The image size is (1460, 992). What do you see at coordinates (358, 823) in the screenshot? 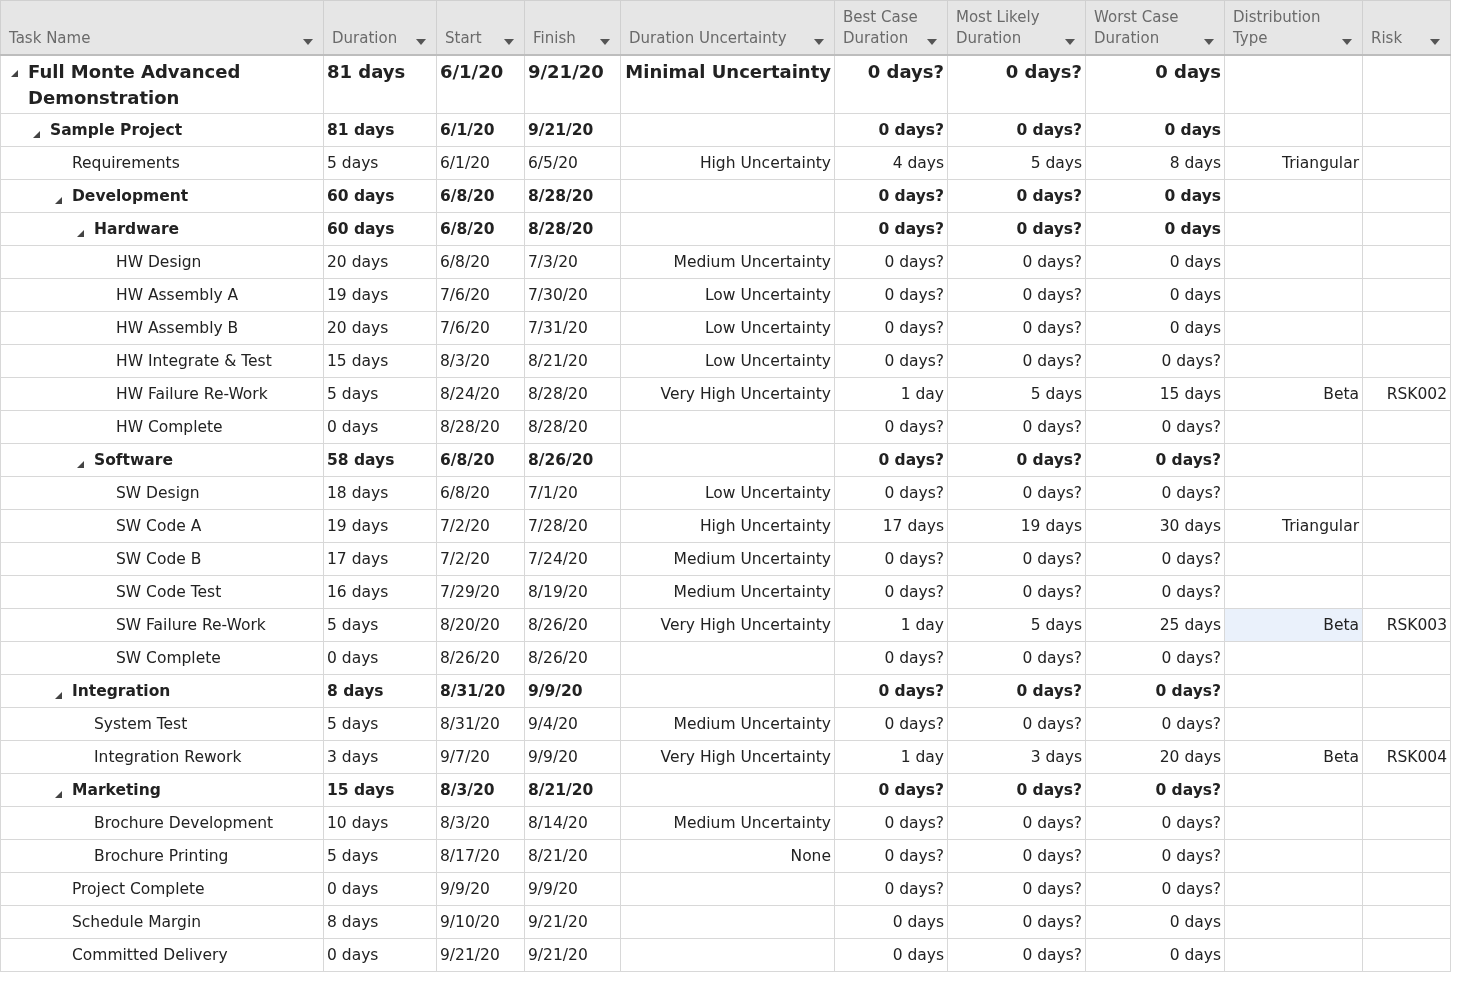
I see `table-cell: 10 days` at bounding box center [358, 823].